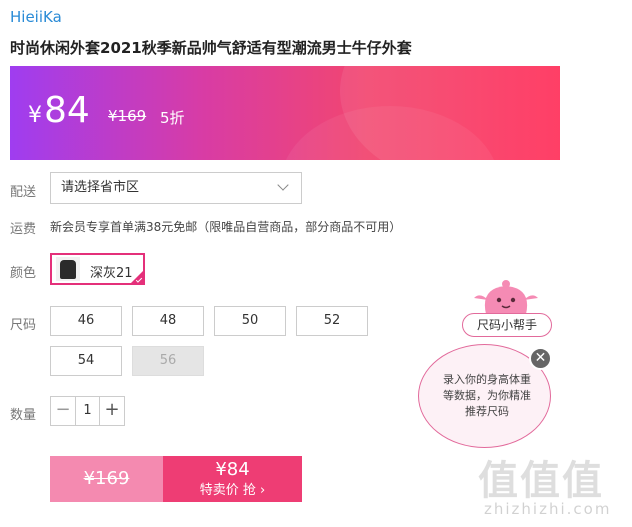 The width and height of the screenshot is (632, 527). I want to click on buy-now-label: 特卖价 抢 ›, so click(232, 490).